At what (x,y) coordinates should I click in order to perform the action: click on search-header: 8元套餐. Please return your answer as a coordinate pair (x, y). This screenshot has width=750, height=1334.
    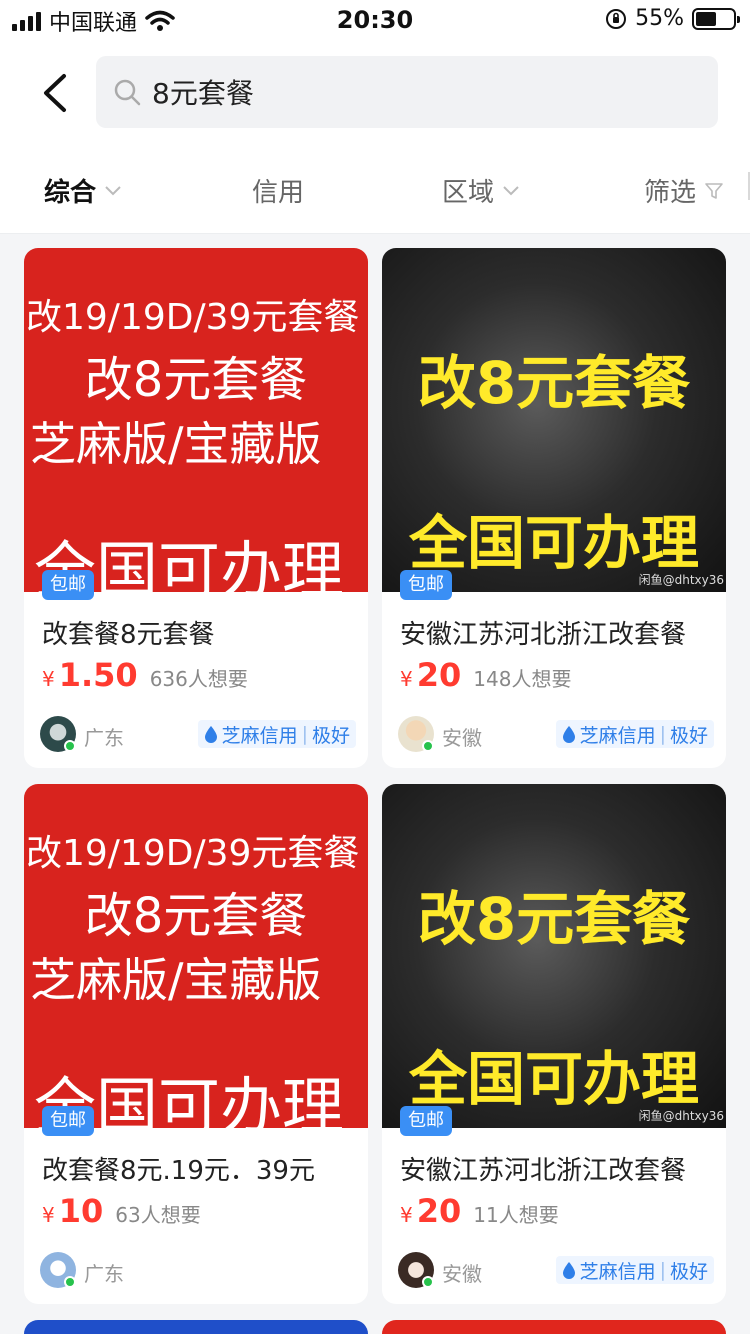
    Looking at the image, I should click on (375, 92).